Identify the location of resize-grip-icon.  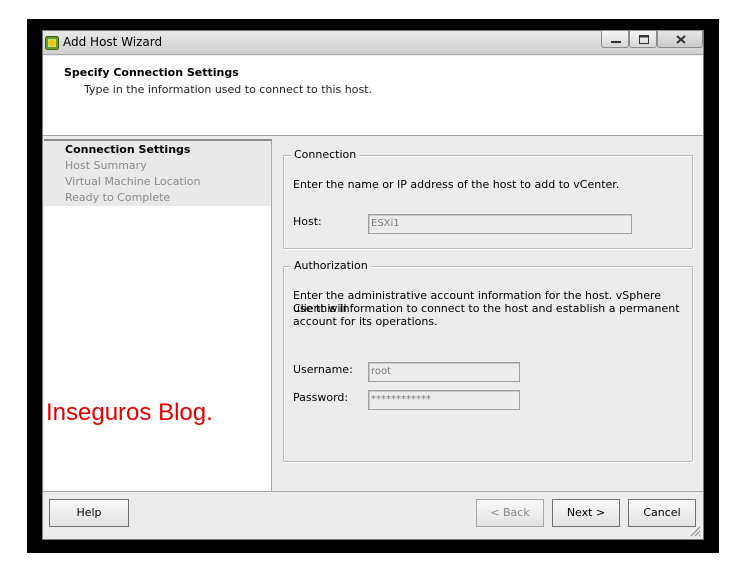
(695, 531).